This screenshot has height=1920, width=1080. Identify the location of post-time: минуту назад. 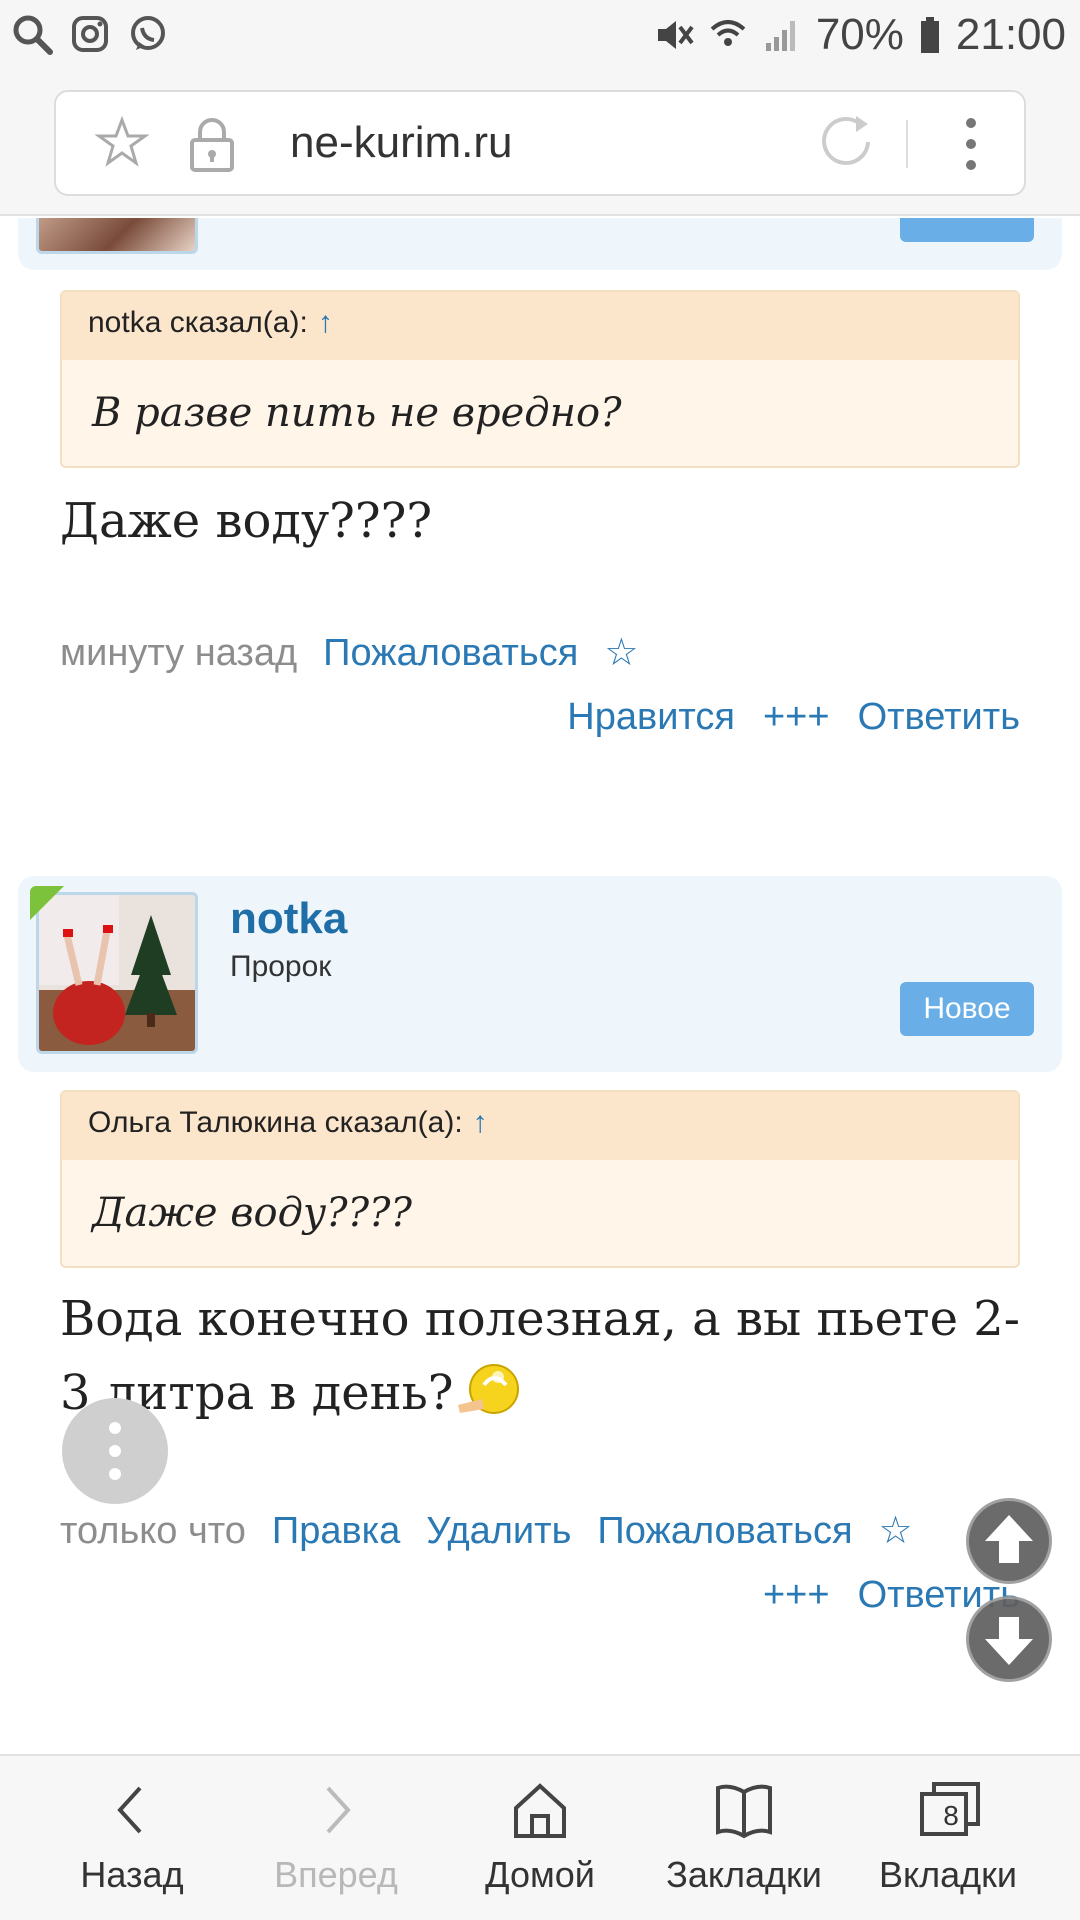
(178, 653).